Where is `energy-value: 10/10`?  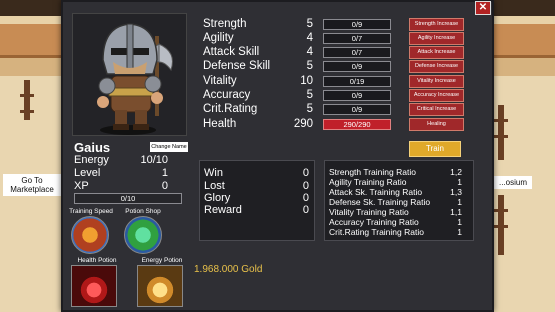 energy-value: 10/10 is located at coordinates (154, 160).